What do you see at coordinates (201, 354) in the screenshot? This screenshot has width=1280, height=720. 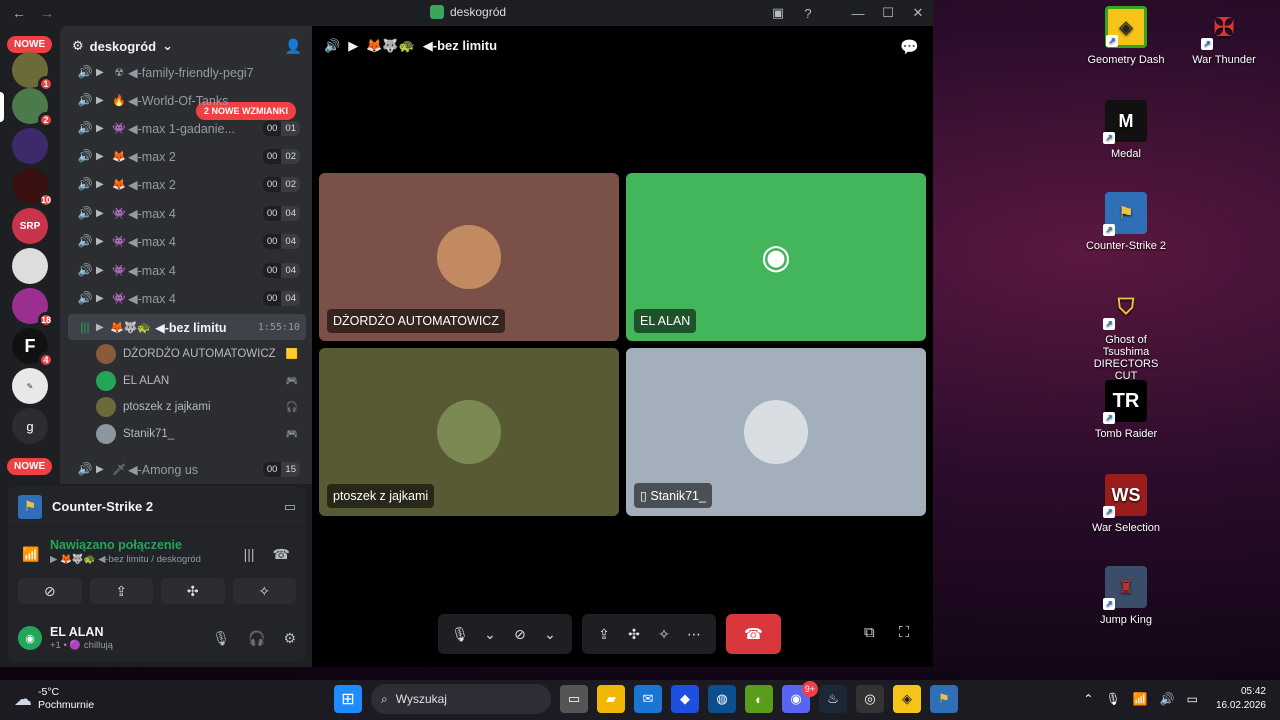 I see `voice-member: DŻORDŻO AUTOMATOWICZ 🟨` at bounding box center [201, 354].